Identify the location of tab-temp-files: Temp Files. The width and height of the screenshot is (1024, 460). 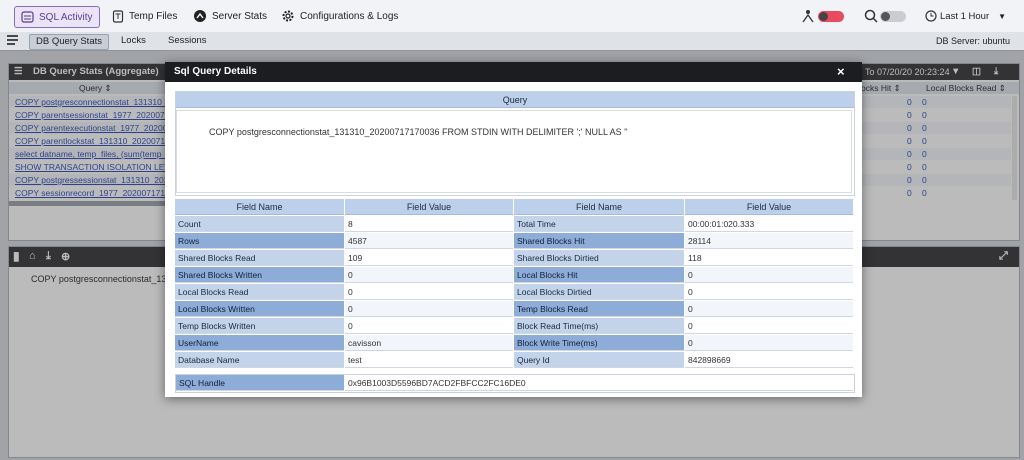
(144, 16).